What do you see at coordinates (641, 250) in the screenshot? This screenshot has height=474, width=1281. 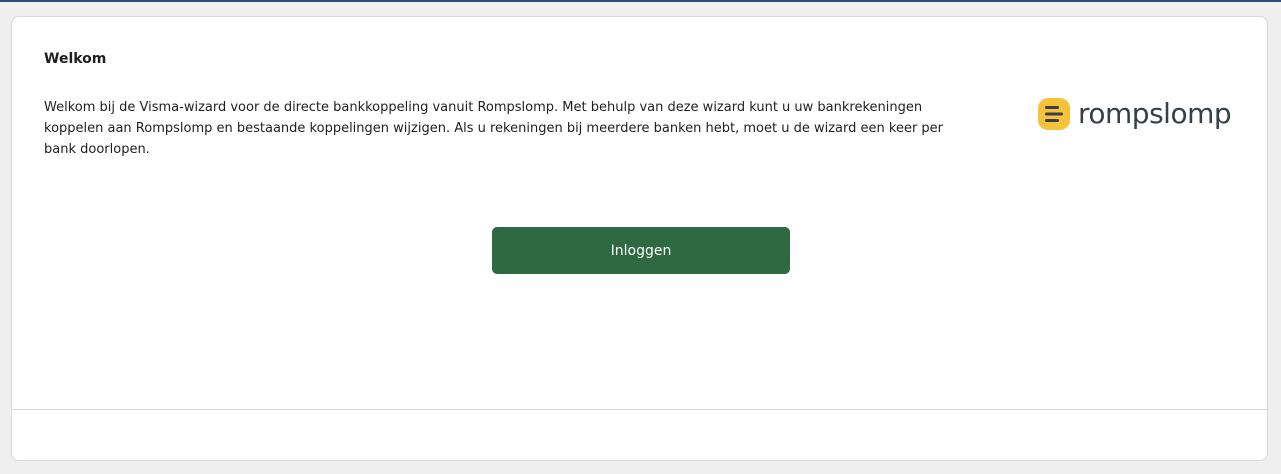 I see `login-button: Inloggen` at bounding box center [641, 250].